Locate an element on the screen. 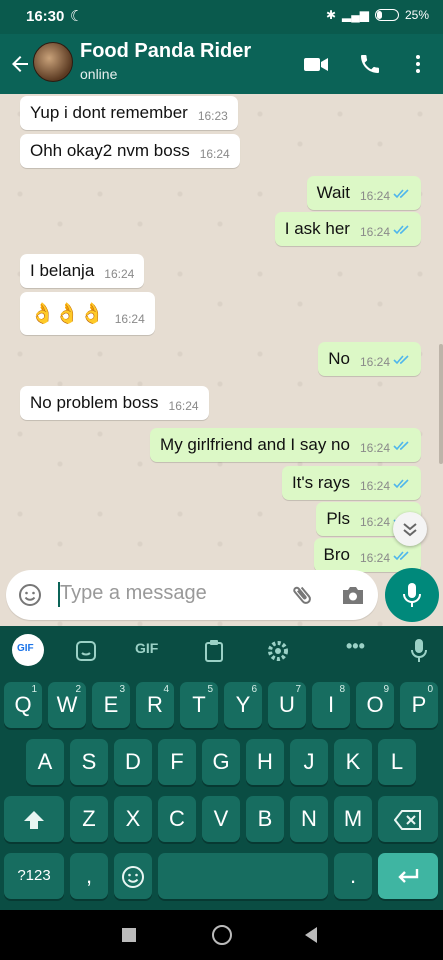 This screenshot has height=960, width=443. message-bubble: Ohh okay2 nvm boss 16:24 is located at coordinates (130, 151).